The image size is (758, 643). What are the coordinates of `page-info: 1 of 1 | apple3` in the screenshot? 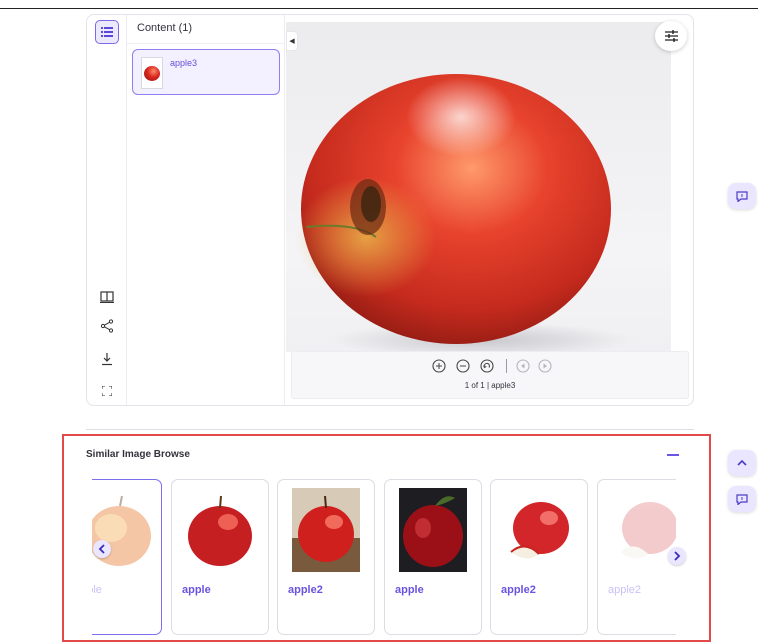 It's located at (490, 385).